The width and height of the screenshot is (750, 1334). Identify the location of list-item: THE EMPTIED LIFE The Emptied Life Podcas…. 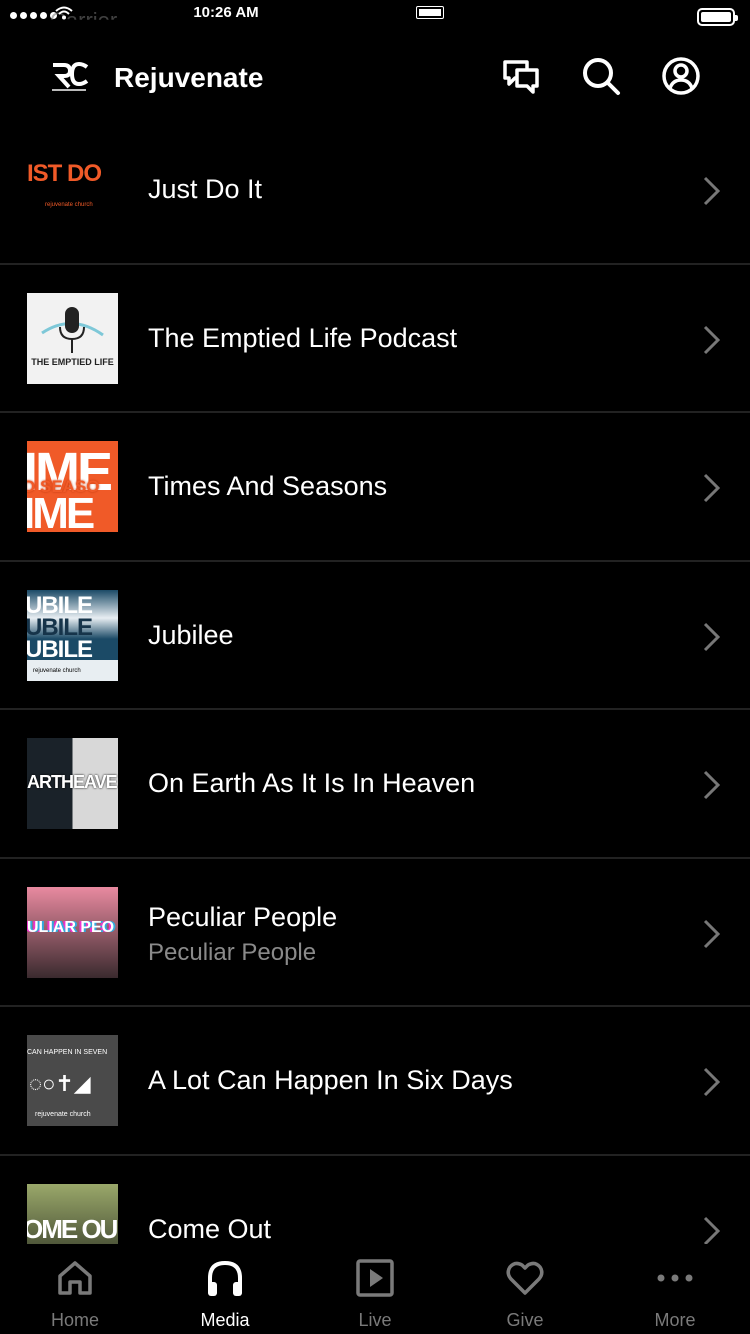
(375, 339).